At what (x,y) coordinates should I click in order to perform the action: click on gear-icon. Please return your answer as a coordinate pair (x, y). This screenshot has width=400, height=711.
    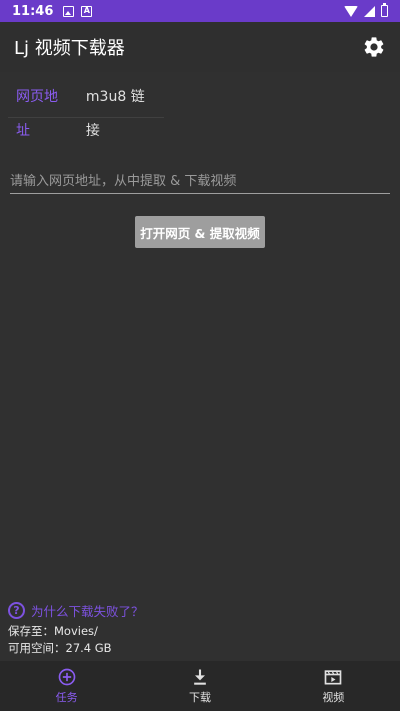
    Looking at the image, I should click on (374, 47).